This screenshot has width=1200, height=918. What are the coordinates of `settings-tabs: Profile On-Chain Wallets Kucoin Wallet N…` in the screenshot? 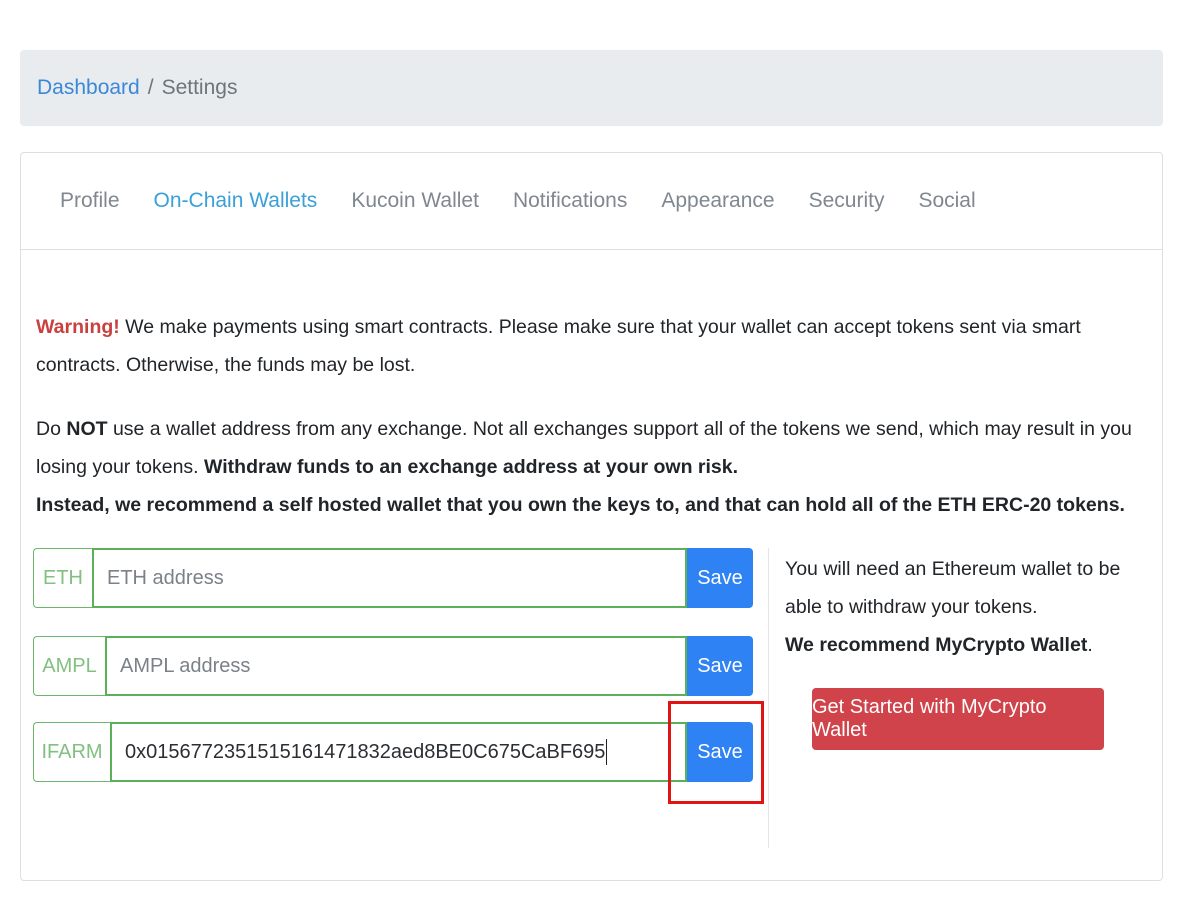 It's located at (591, 201).